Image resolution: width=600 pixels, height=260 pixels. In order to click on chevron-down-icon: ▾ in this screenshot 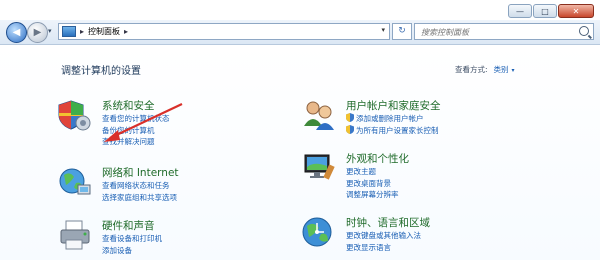, I will do `click(513, 70)`.